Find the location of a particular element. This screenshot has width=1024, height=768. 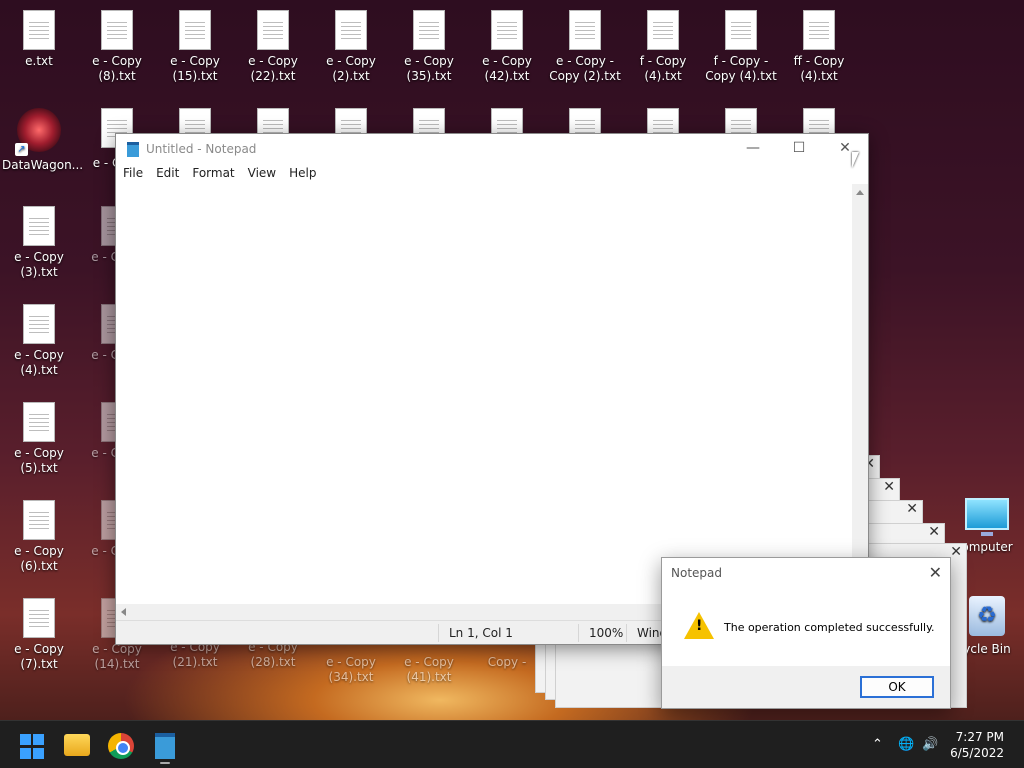

dialog-close-button: ✕ is located at coordinates (935, 572).